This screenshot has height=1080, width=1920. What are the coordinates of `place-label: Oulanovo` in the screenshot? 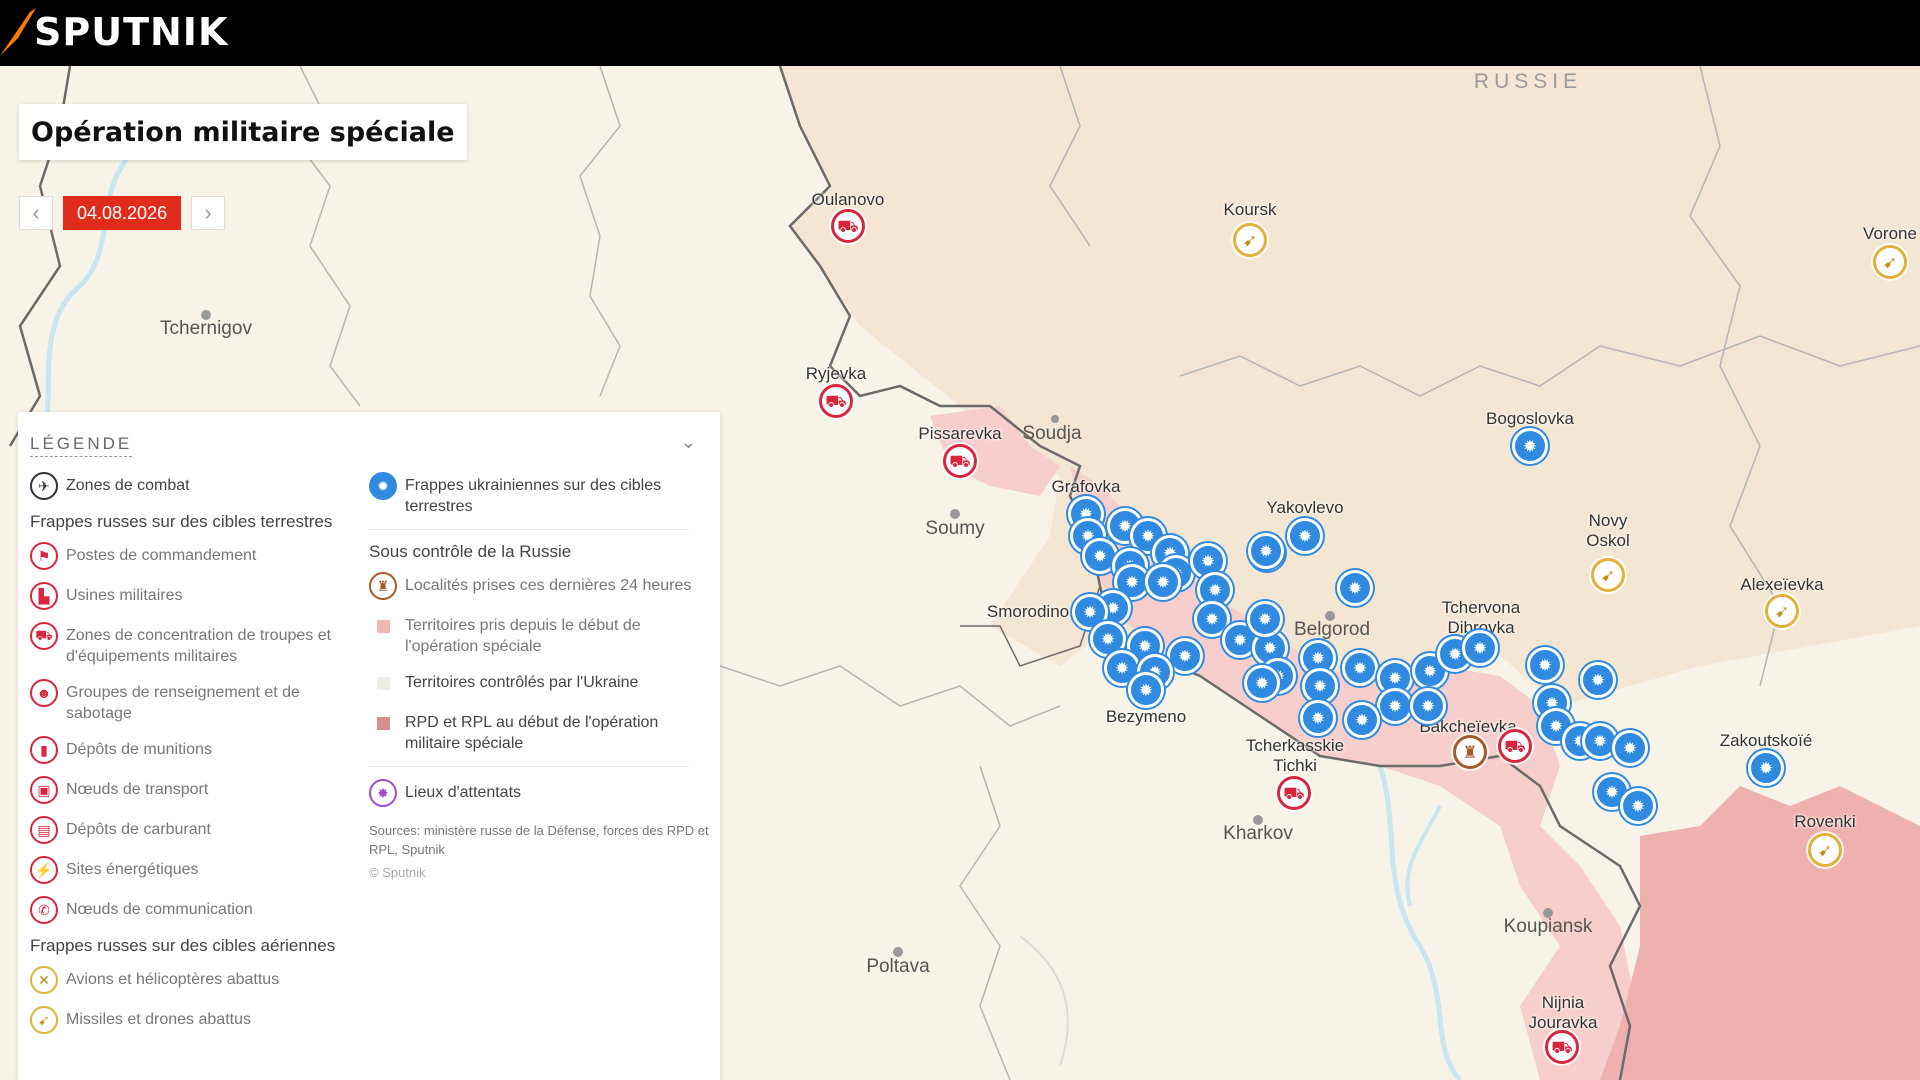 It's located at (848, 199).